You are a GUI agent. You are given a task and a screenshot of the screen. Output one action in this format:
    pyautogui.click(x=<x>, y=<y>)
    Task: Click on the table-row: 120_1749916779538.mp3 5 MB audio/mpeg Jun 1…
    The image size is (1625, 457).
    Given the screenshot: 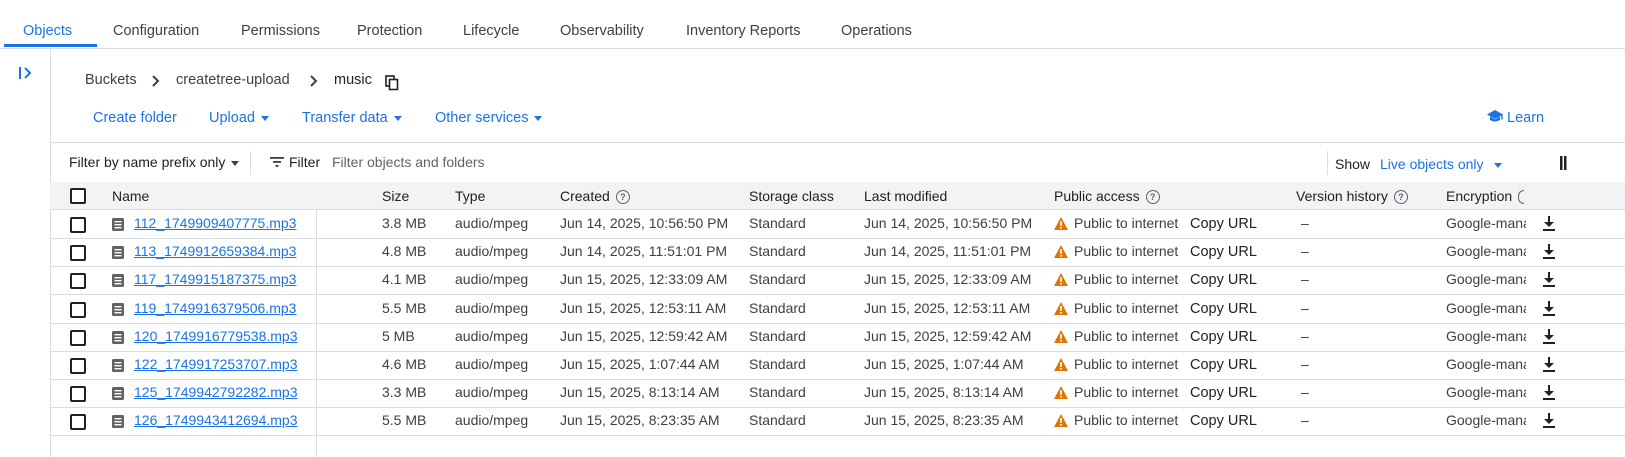 What is the action you would take?
    pyautogui.click(x=837, y=337)
    